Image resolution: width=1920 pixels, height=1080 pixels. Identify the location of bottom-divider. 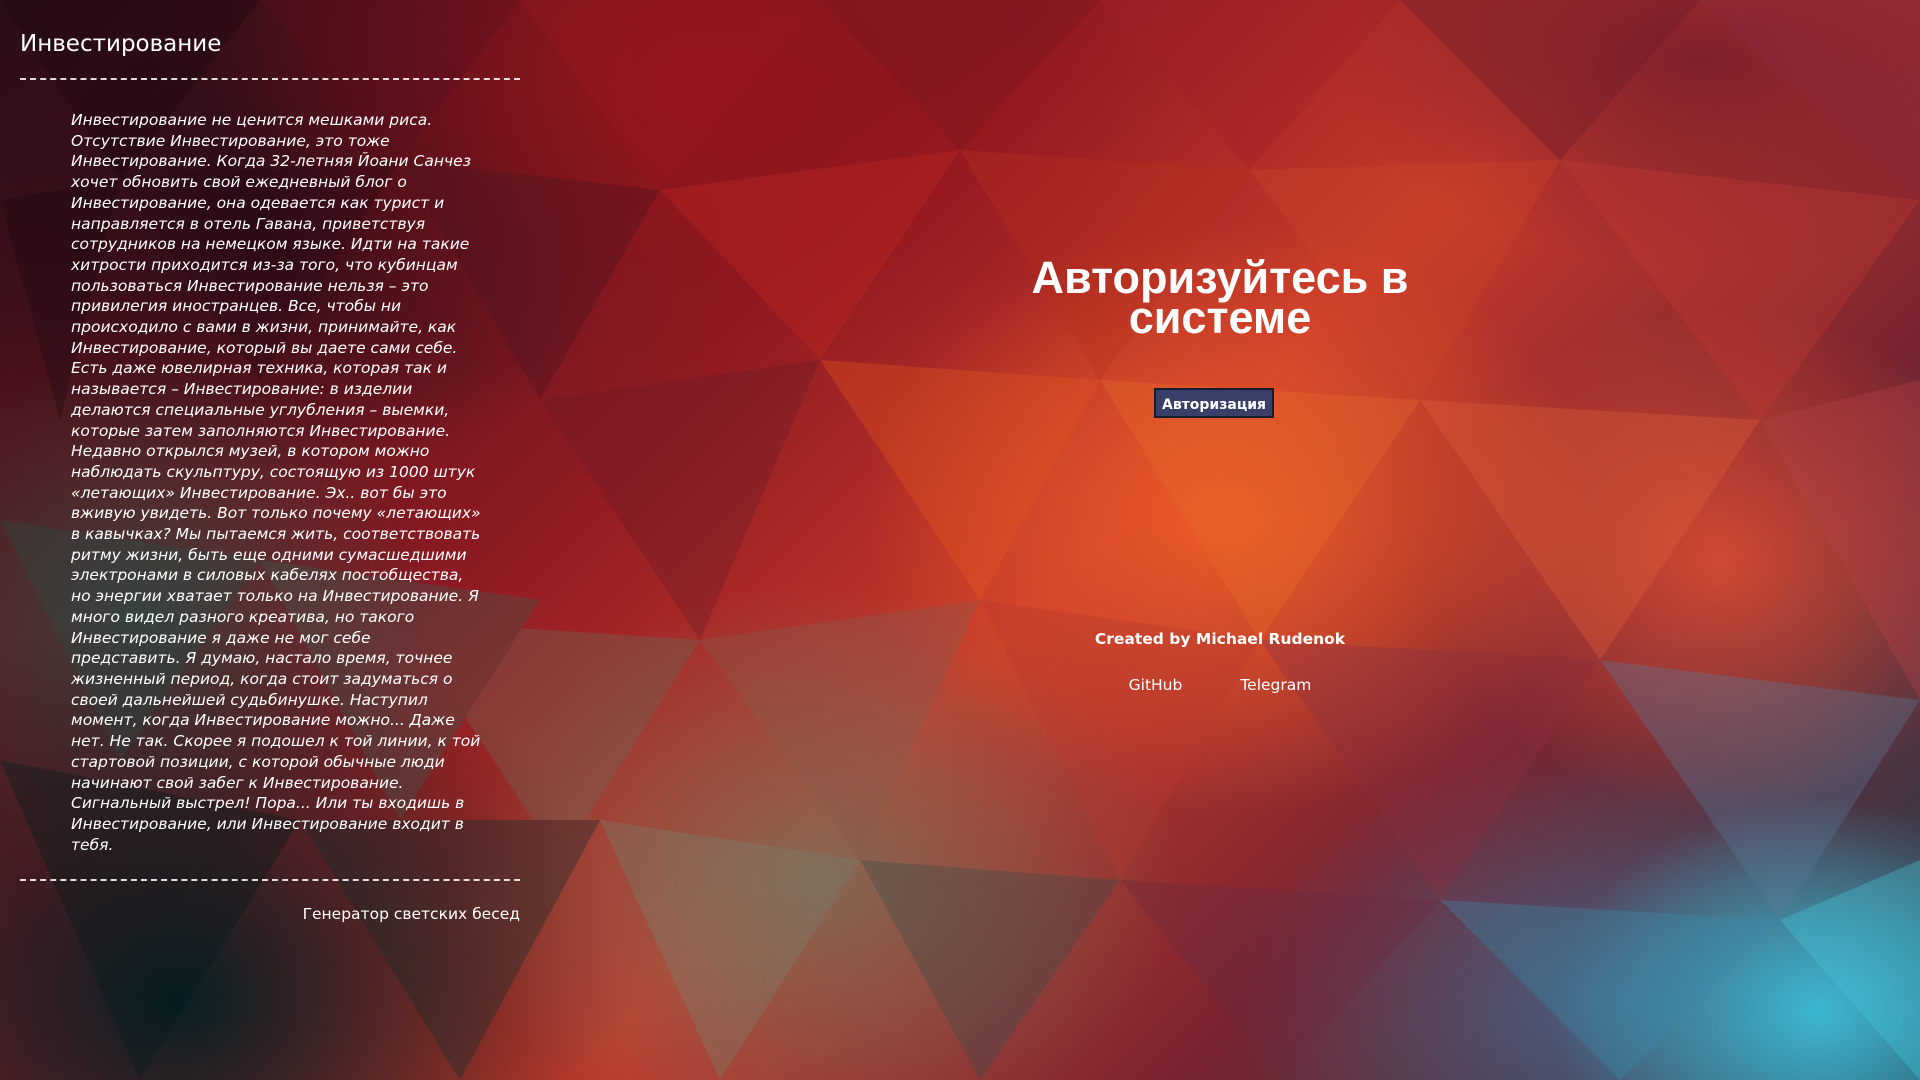
(270, 880).